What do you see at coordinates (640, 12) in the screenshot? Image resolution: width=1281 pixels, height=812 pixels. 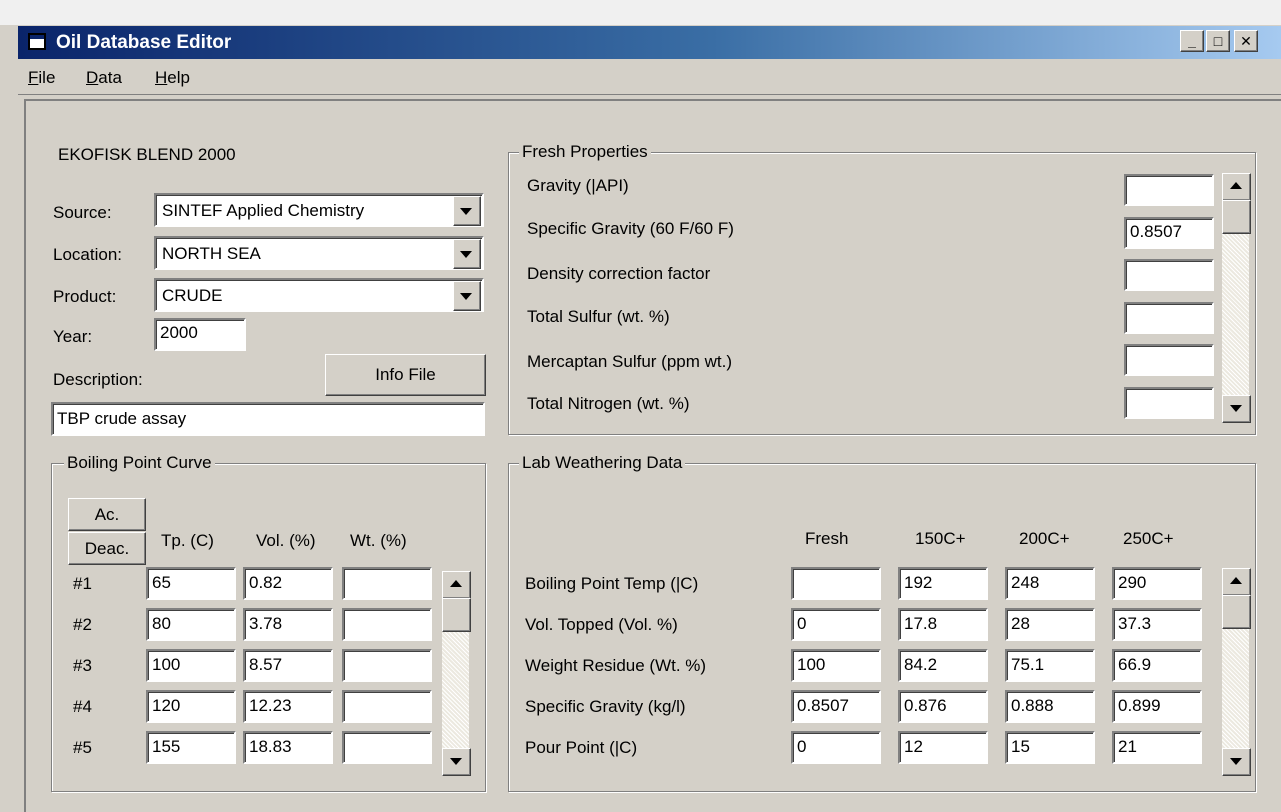 I see `desktop-strip` at bounding box center [640, 12].